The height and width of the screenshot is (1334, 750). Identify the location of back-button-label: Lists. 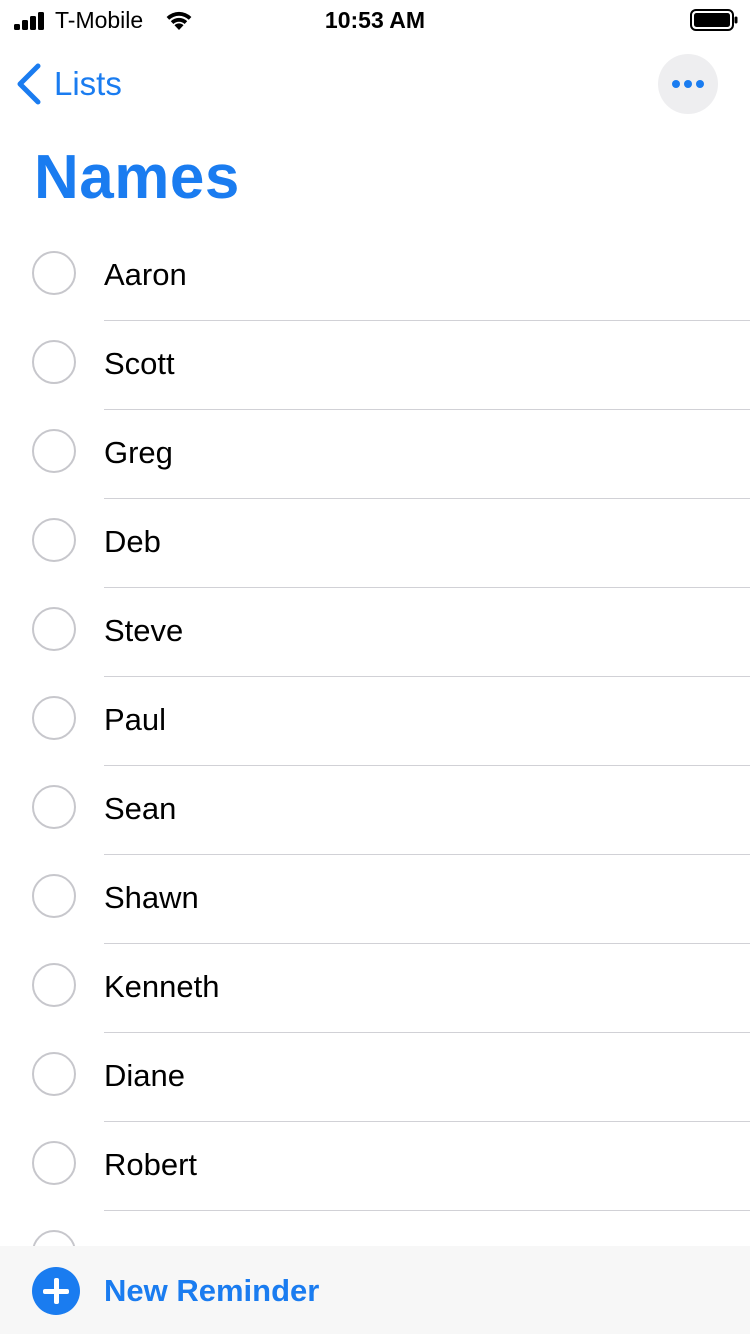
(88, 83).